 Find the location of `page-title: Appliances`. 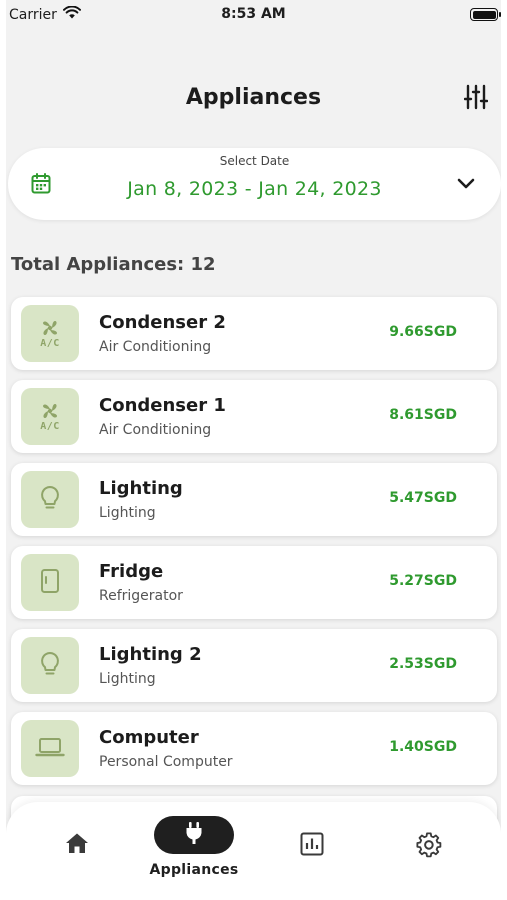

page-title: Appliances is located at coordinates (253, 97).